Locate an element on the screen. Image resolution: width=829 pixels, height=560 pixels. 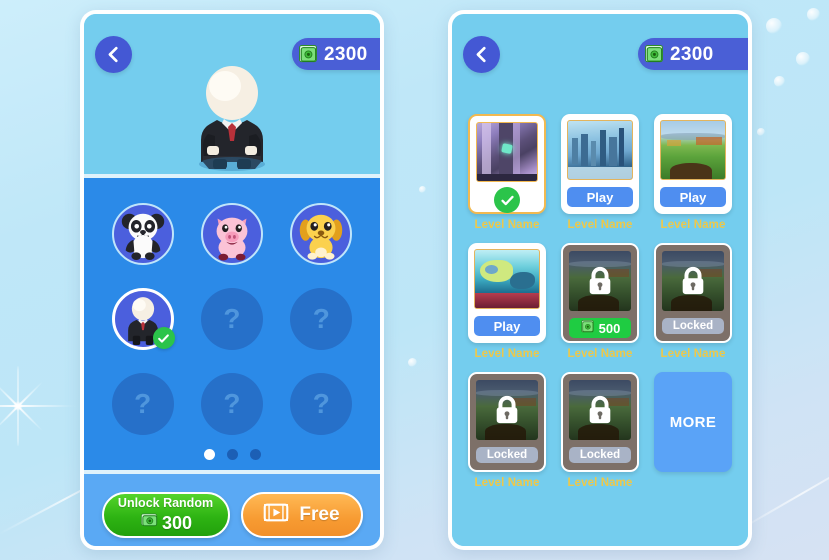
free-reward-label: Free is located at coordinates (319, 514).